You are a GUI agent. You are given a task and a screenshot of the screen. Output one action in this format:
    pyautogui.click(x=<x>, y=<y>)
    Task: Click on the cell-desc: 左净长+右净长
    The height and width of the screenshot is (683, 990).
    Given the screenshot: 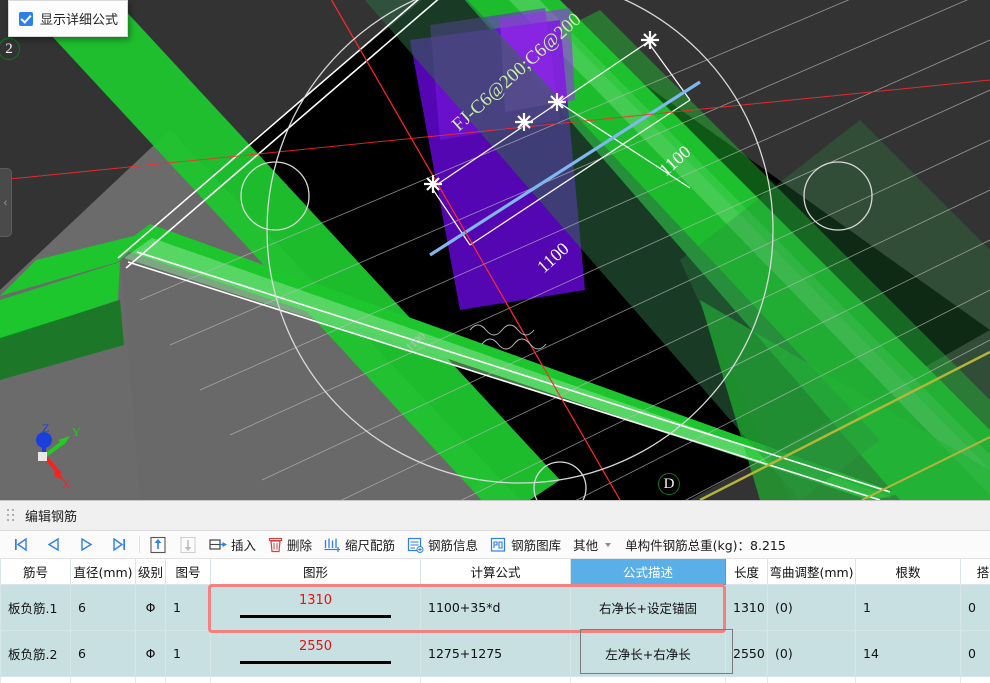 What is the action you would take?
    pyautogui.click(x=648, y=653)
    